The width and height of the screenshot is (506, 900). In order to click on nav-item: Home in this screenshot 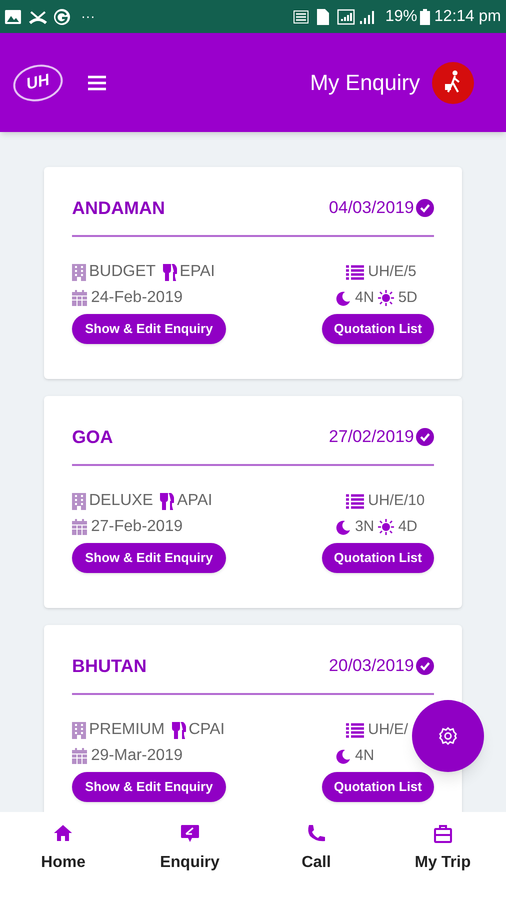, I will do `click(63, 849)`.